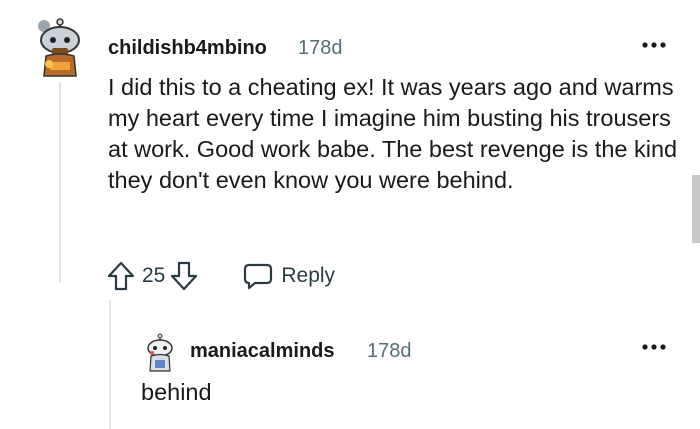 Image resolution: width=700 pixels, height=429 pixels. Describe the element at coordinates (121, 276) in the screenshot. I see `upvote-icon` at that location.